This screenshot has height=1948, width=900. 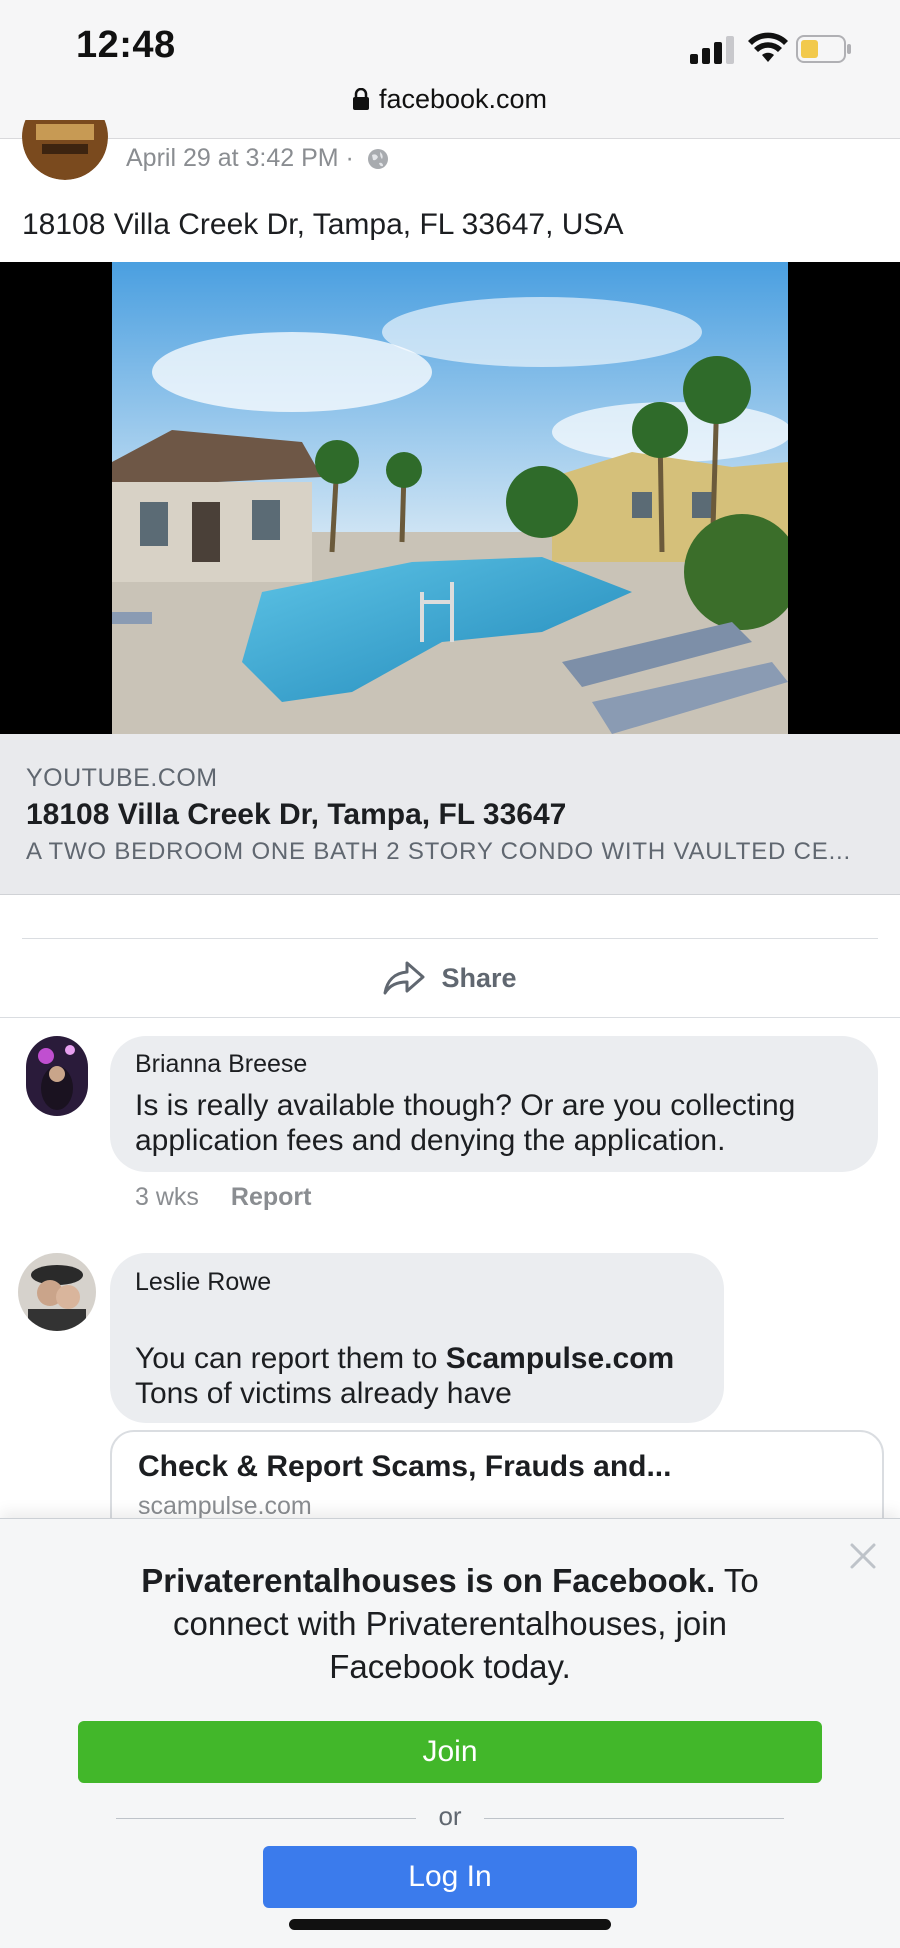 I want to click on close-icon, so click(x=863, y=1556).